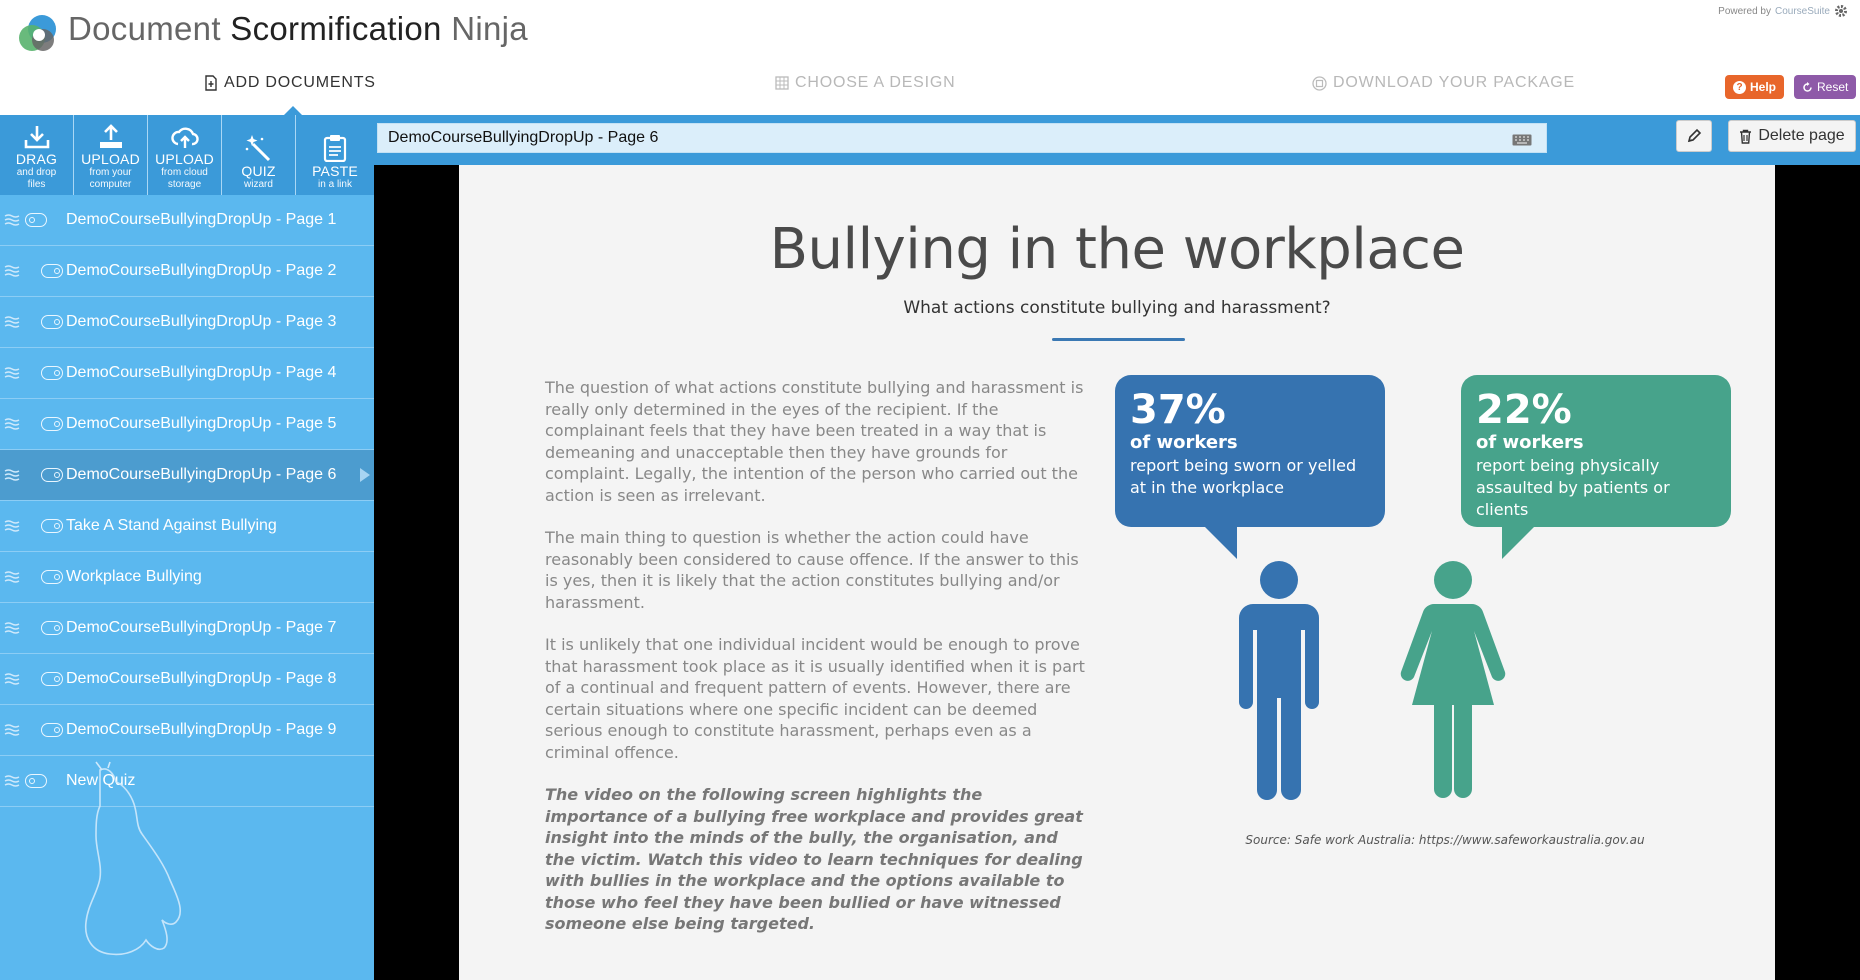 The height and width of the screenshot is (980, 1860). I want to click on trash-icon, so click(1746, 136).